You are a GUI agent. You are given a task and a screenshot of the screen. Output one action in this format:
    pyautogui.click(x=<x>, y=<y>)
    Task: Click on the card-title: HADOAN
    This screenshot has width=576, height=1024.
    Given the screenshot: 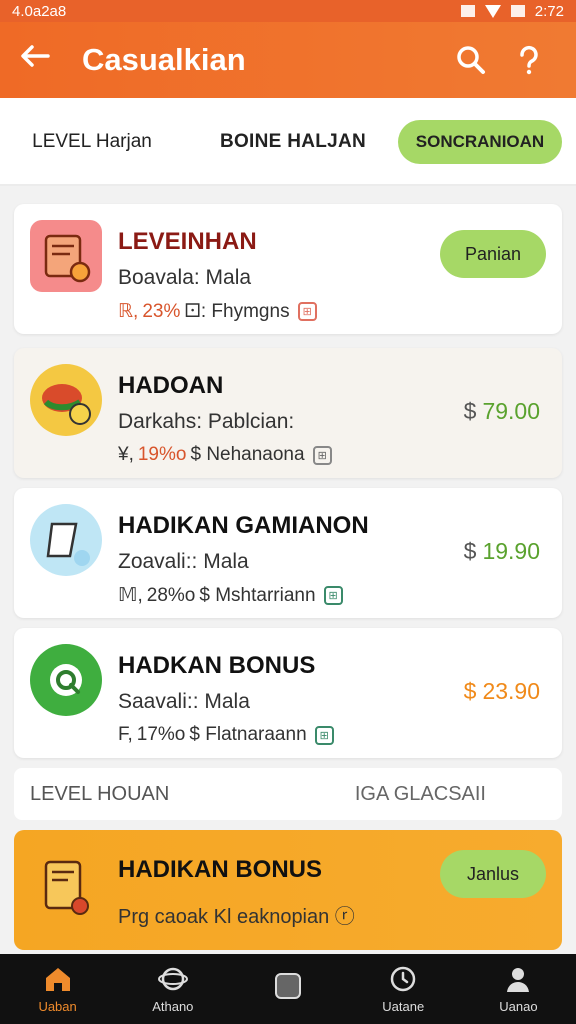 What is the action you would take?
    pyautogui.click(x=171, y=385)
    